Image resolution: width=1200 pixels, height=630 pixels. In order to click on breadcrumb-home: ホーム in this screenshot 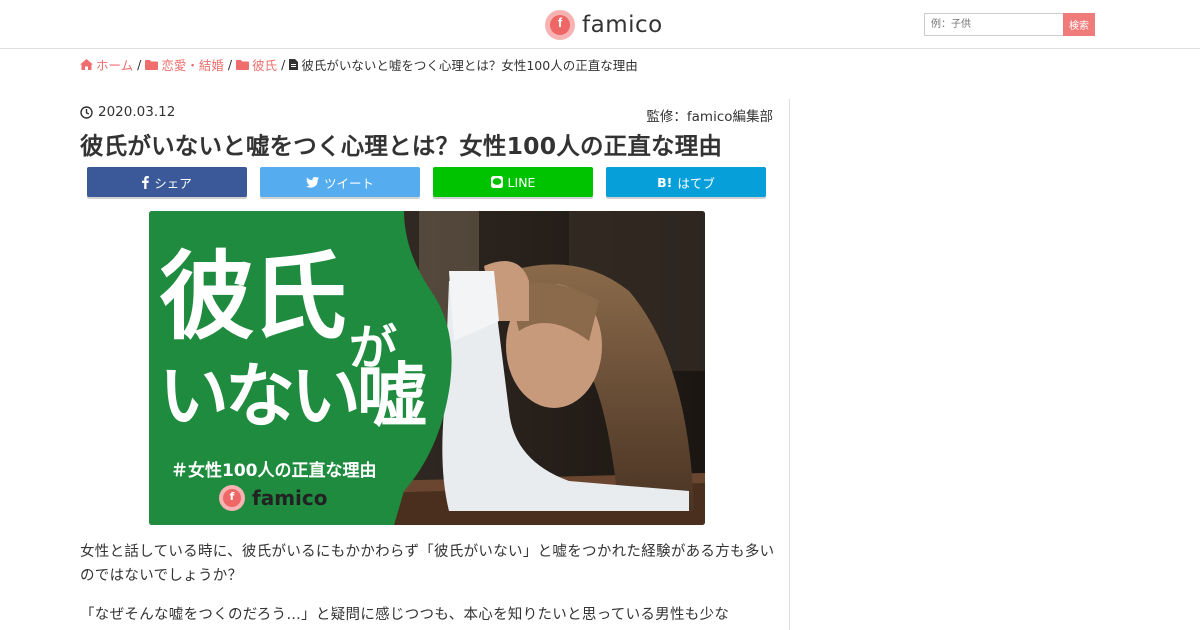, I will do `click(106, 64)`.